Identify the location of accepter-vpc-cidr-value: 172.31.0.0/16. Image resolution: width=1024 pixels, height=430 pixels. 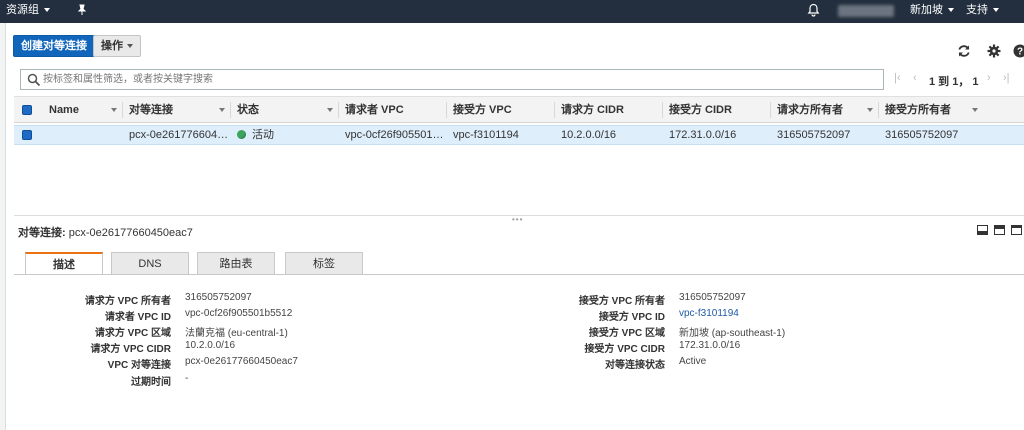
(710, 345).